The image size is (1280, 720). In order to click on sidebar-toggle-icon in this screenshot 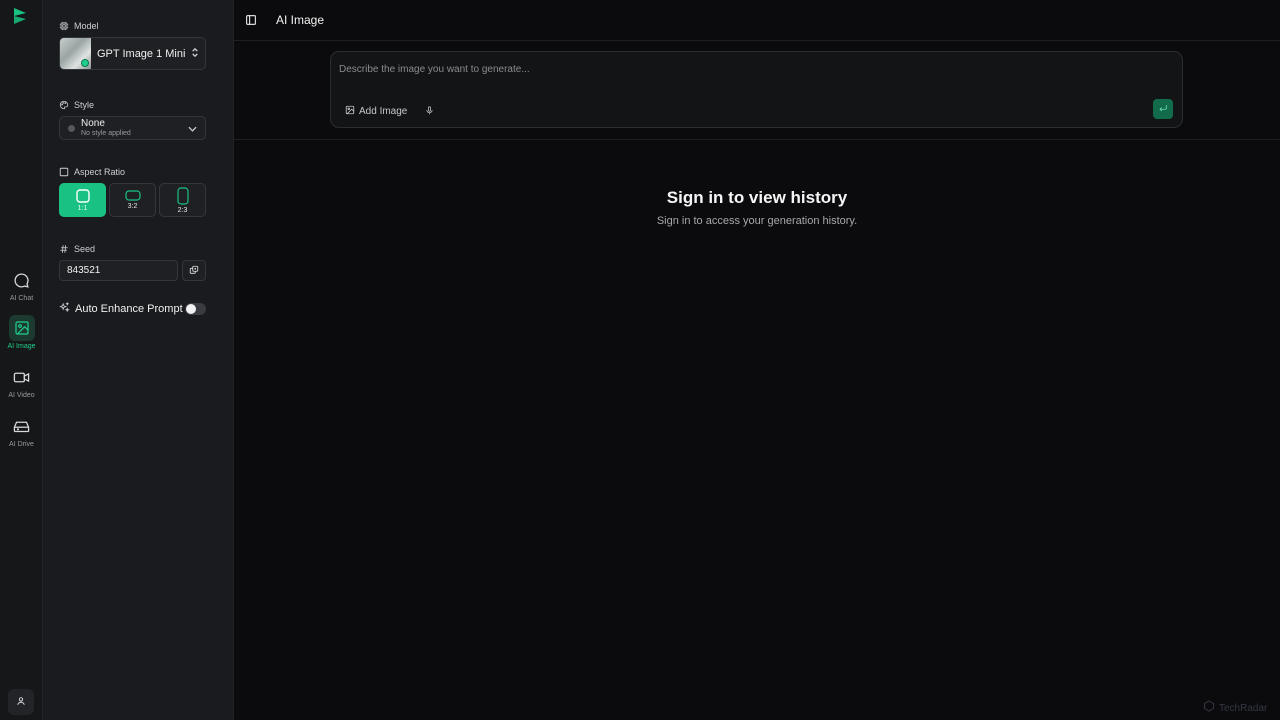, I will do `click(251, 20)`.